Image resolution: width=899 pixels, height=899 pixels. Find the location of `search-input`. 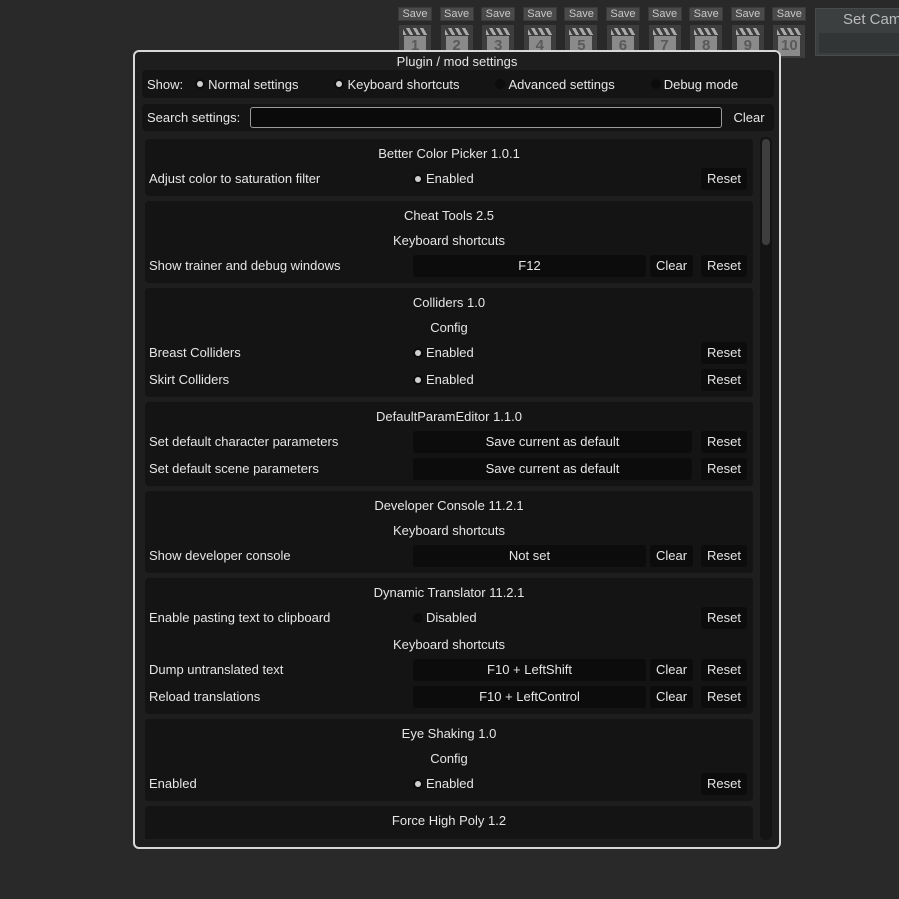

search-input is located at coordinates (486, 117).